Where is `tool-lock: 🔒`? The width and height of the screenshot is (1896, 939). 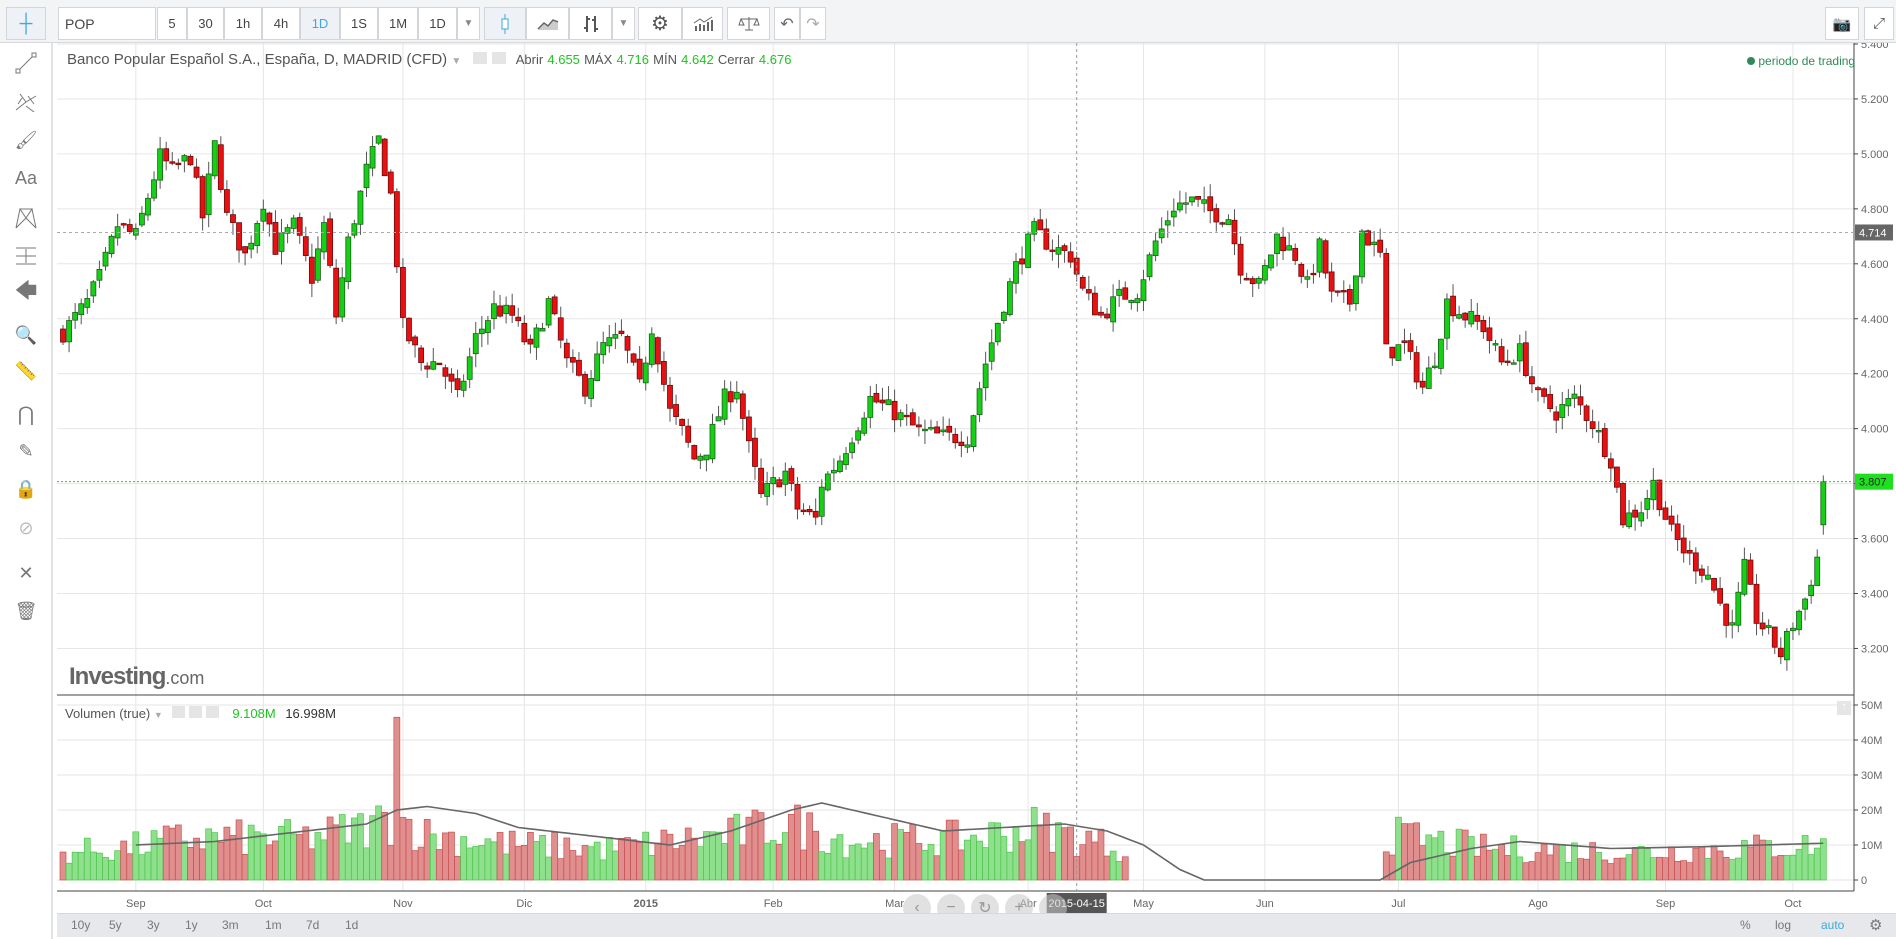
tool-lock: 🔒 is located at coordinates (26, 489).